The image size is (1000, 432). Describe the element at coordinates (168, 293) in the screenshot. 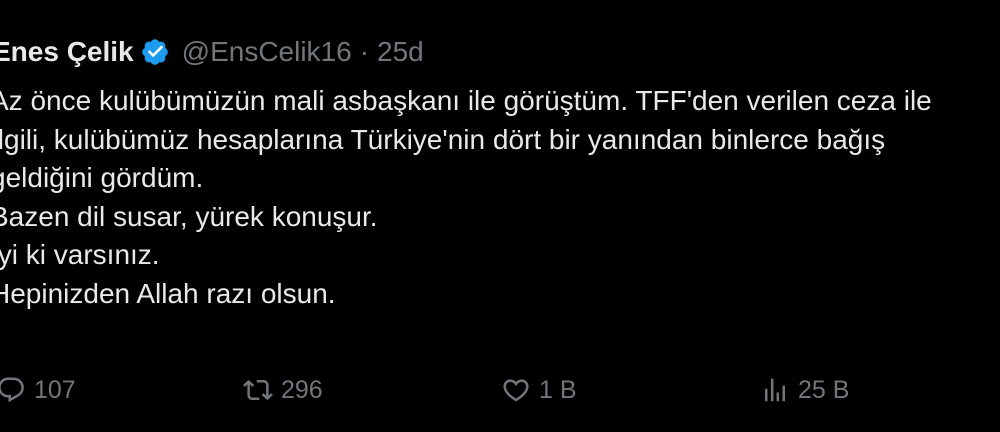

I see `tweet-text-line: Hepinizden Allah razı olsun.` at that location.